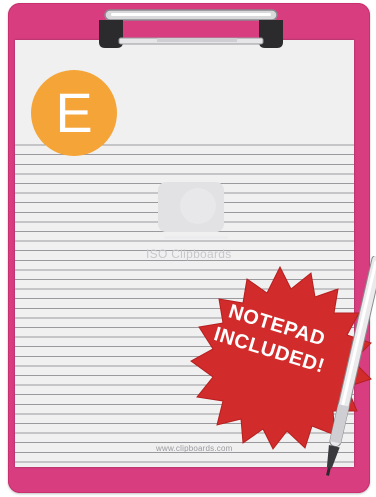  I want to click on watermark-text: ISO Clipboards, so click(189, 254).